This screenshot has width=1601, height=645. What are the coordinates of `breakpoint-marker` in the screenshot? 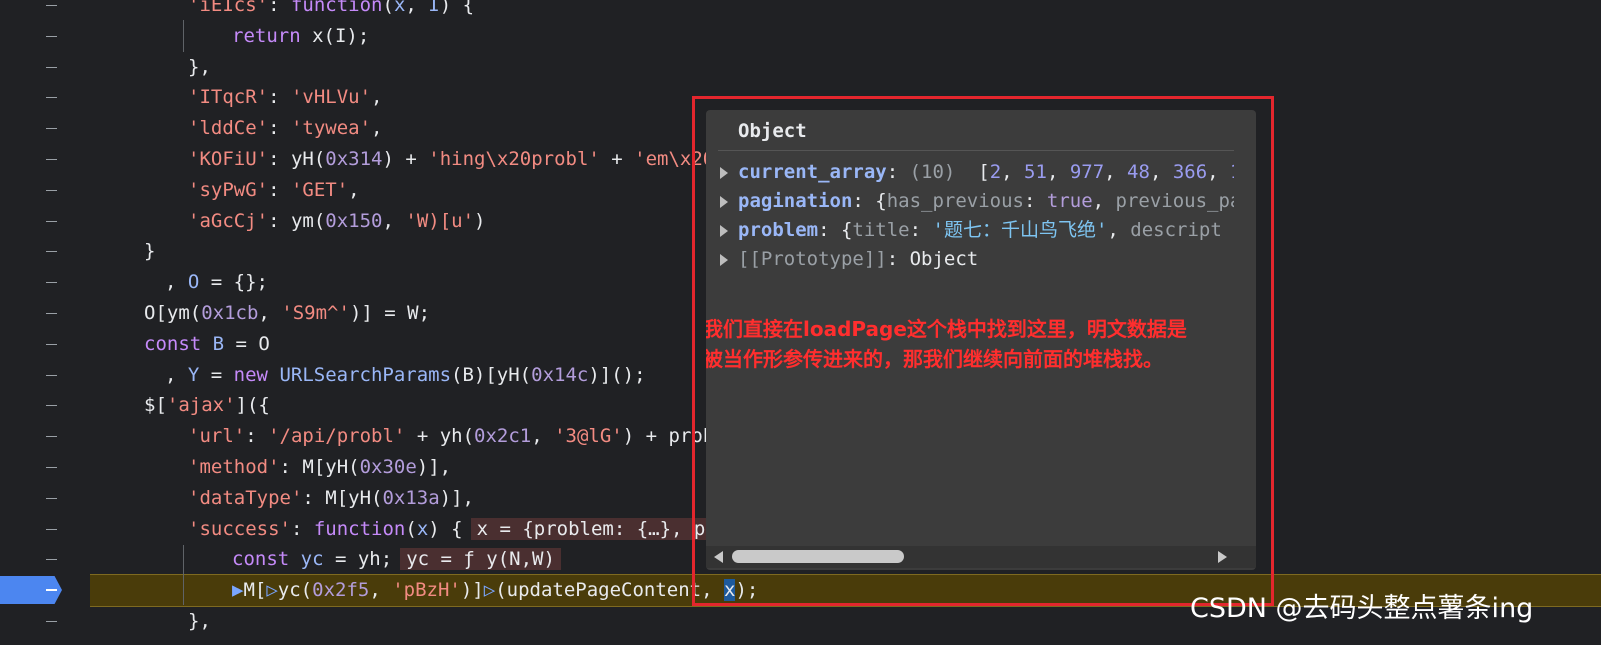 It's located at (31, 590).